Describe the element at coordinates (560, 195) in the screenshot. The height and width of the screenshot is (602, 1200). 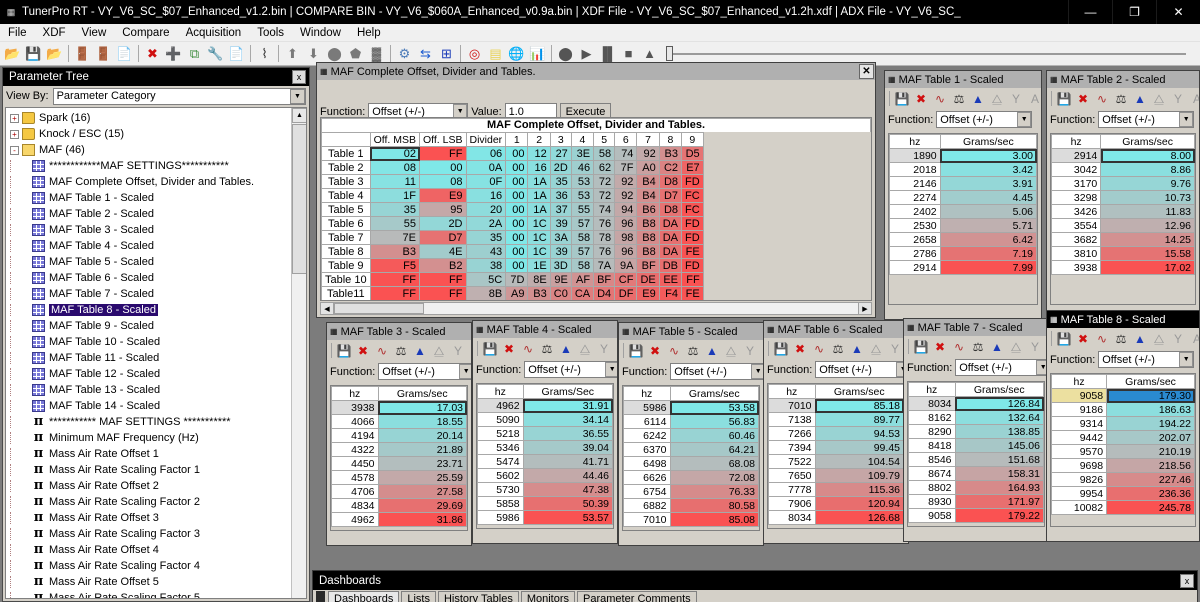
I see `table-cell: 36` at that location.